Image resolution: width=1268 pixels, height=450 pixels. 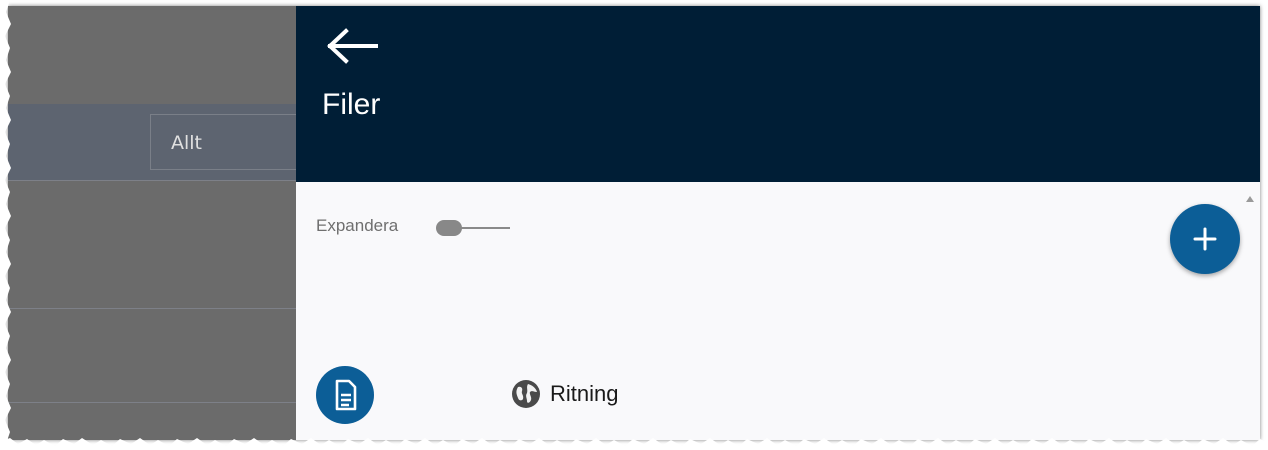 I want to click on background-filter-select: Allt, so click(x=230, y=142).